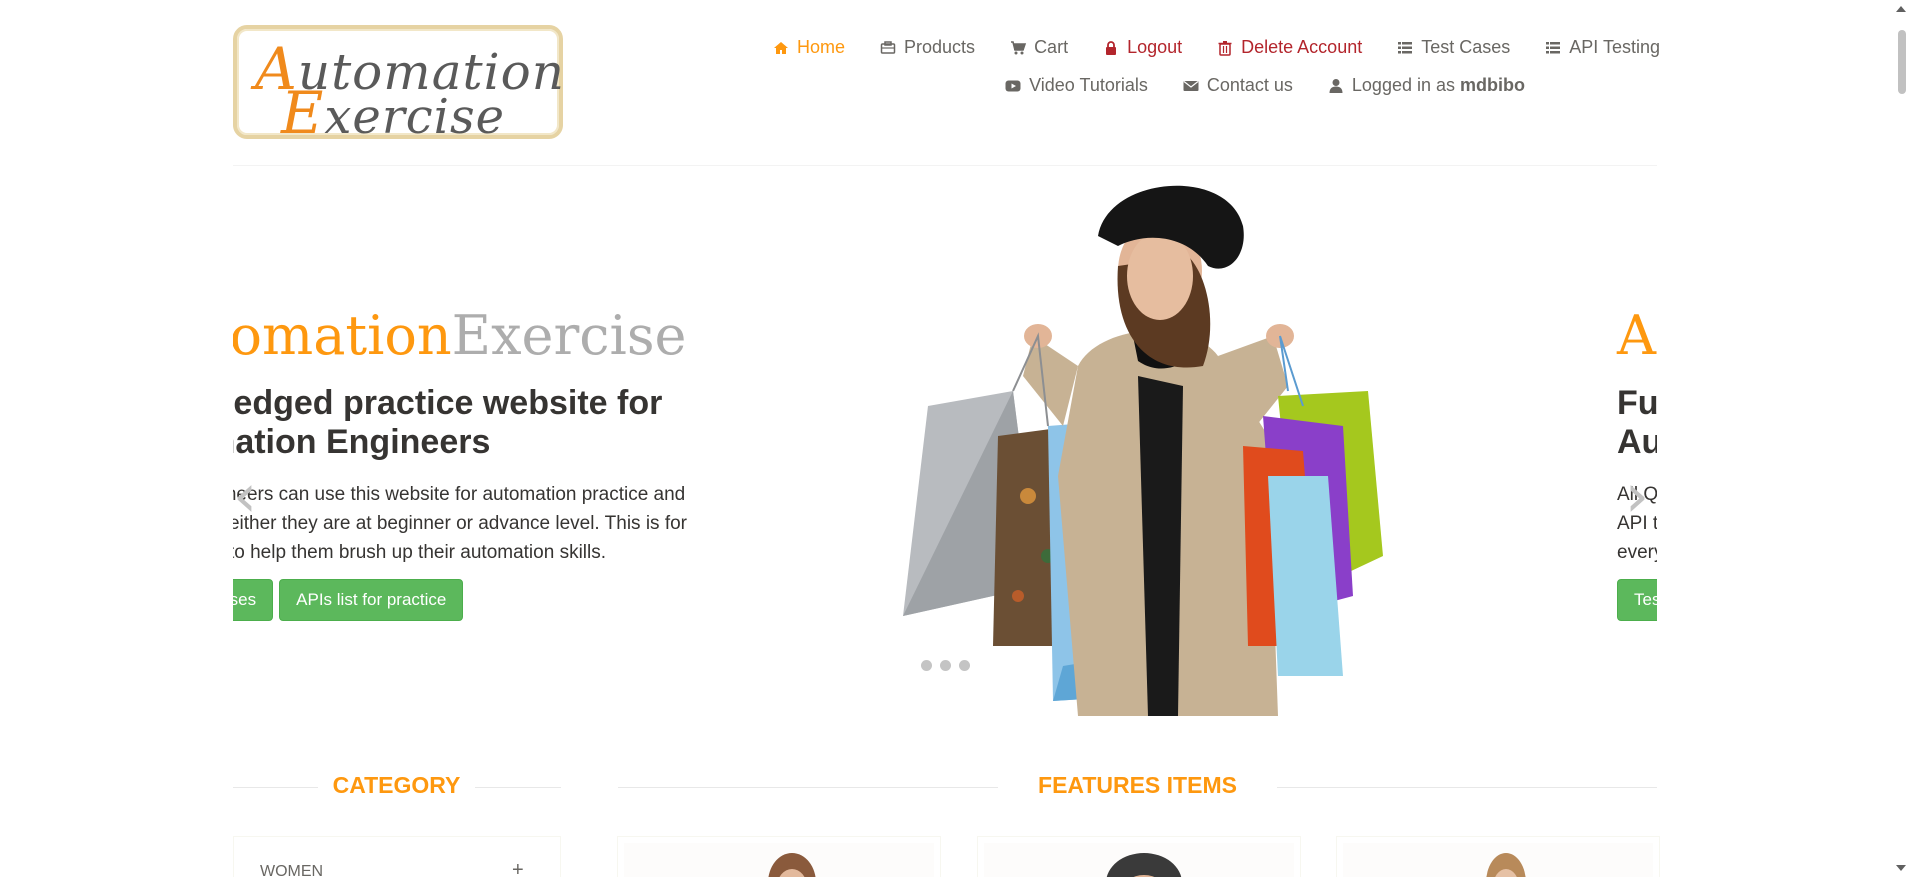 The height and width of the screenshot is (877, 1910). I want to click on scrollbar-thumb, so click(1902, 62).